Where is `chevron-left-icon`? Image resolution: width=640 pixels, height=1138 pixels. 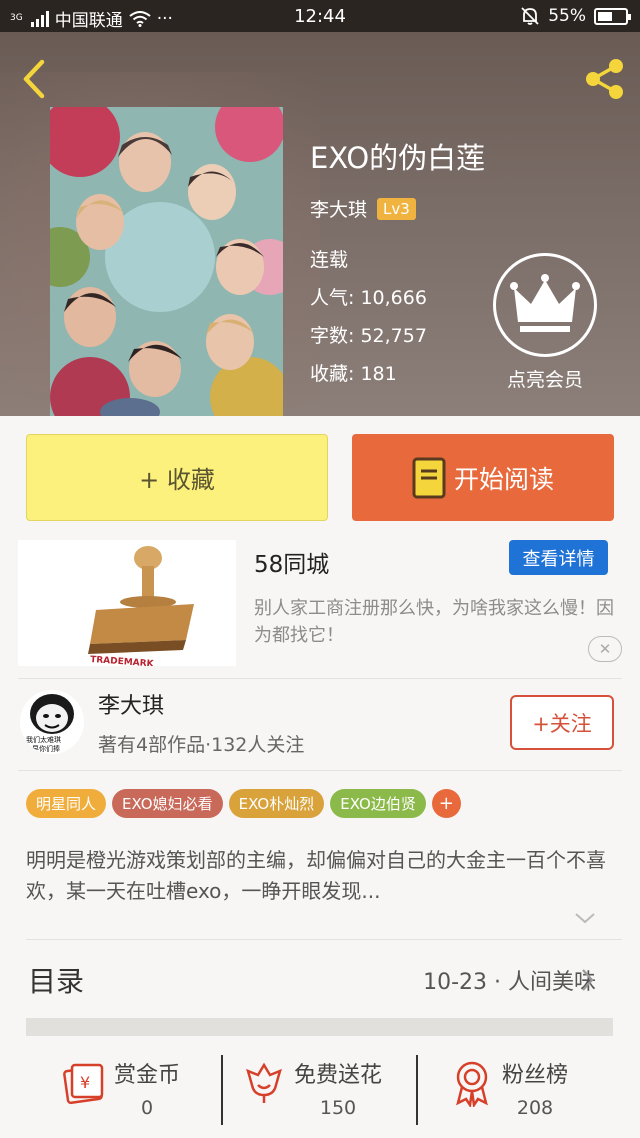 chevron-left-icon is located at coordinates (34, 79).